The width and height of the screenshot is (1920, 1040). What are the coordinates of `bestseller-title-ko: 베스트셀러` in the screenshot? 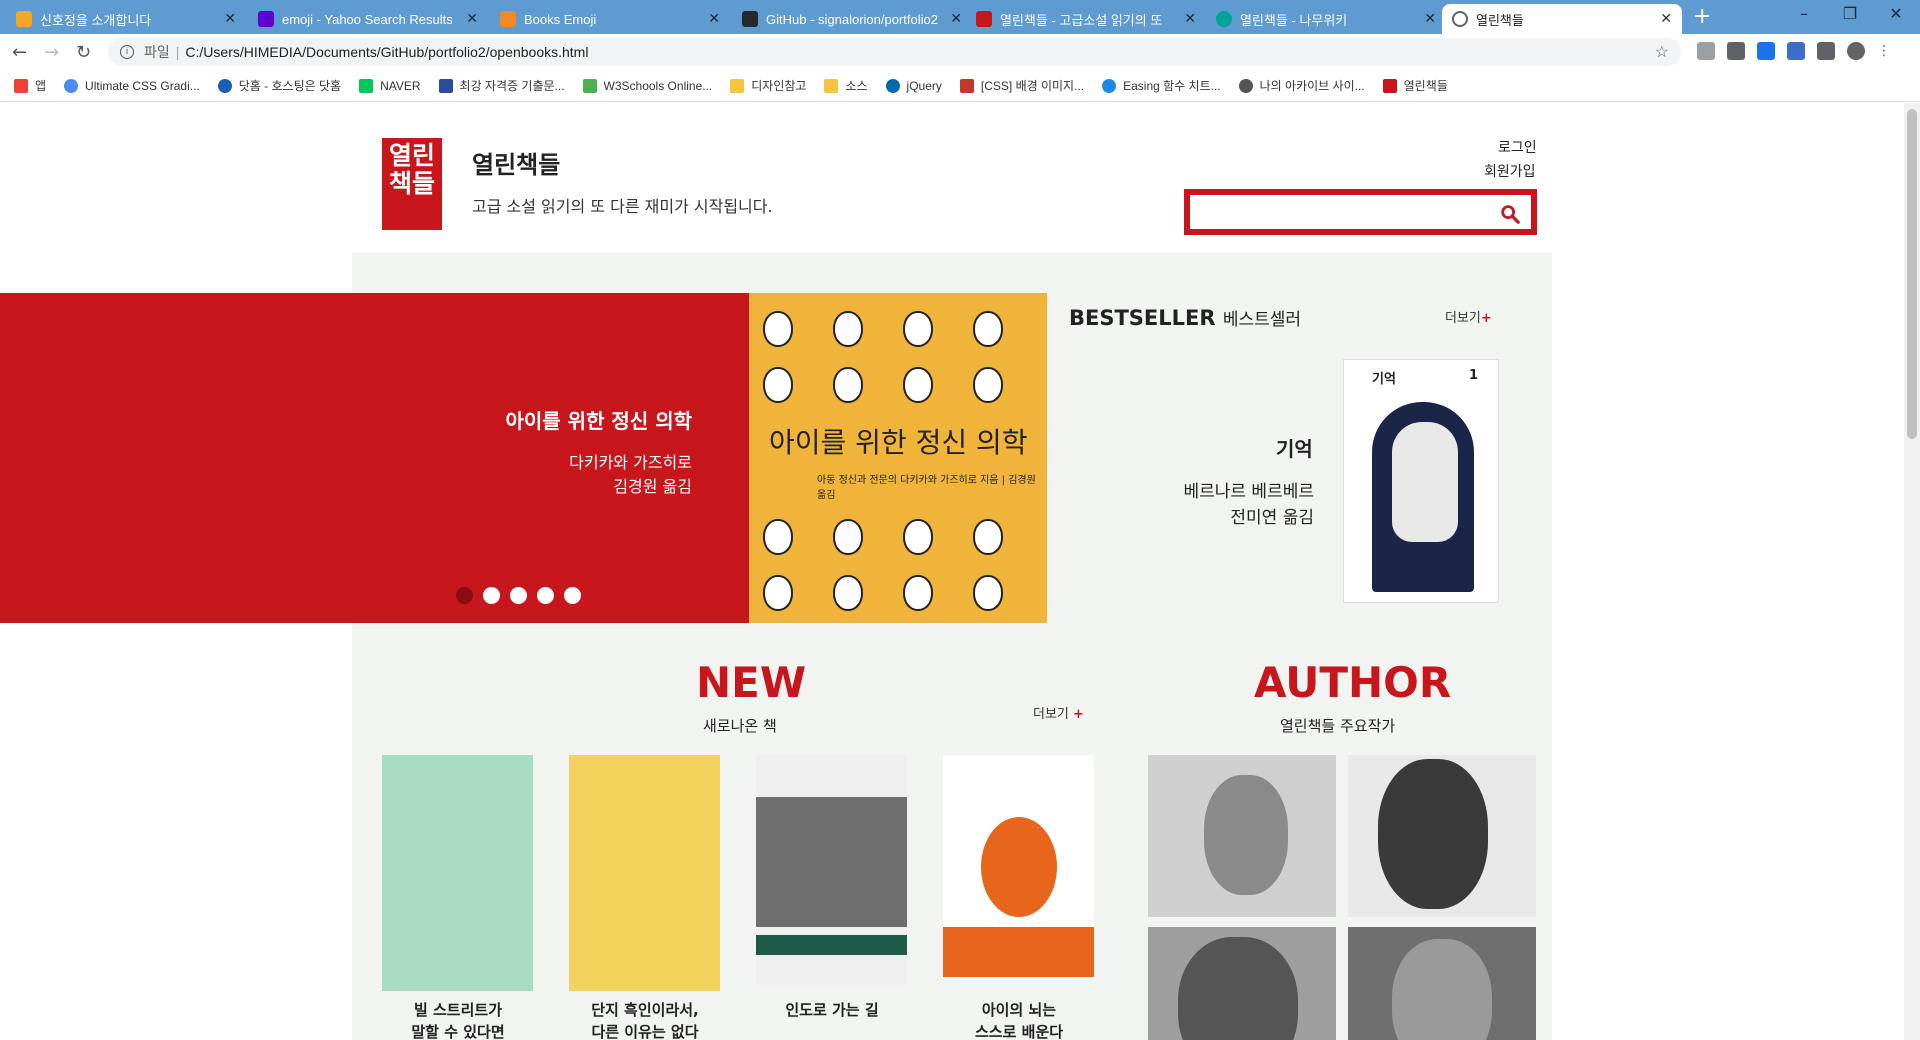 It's located at (1262, 320).